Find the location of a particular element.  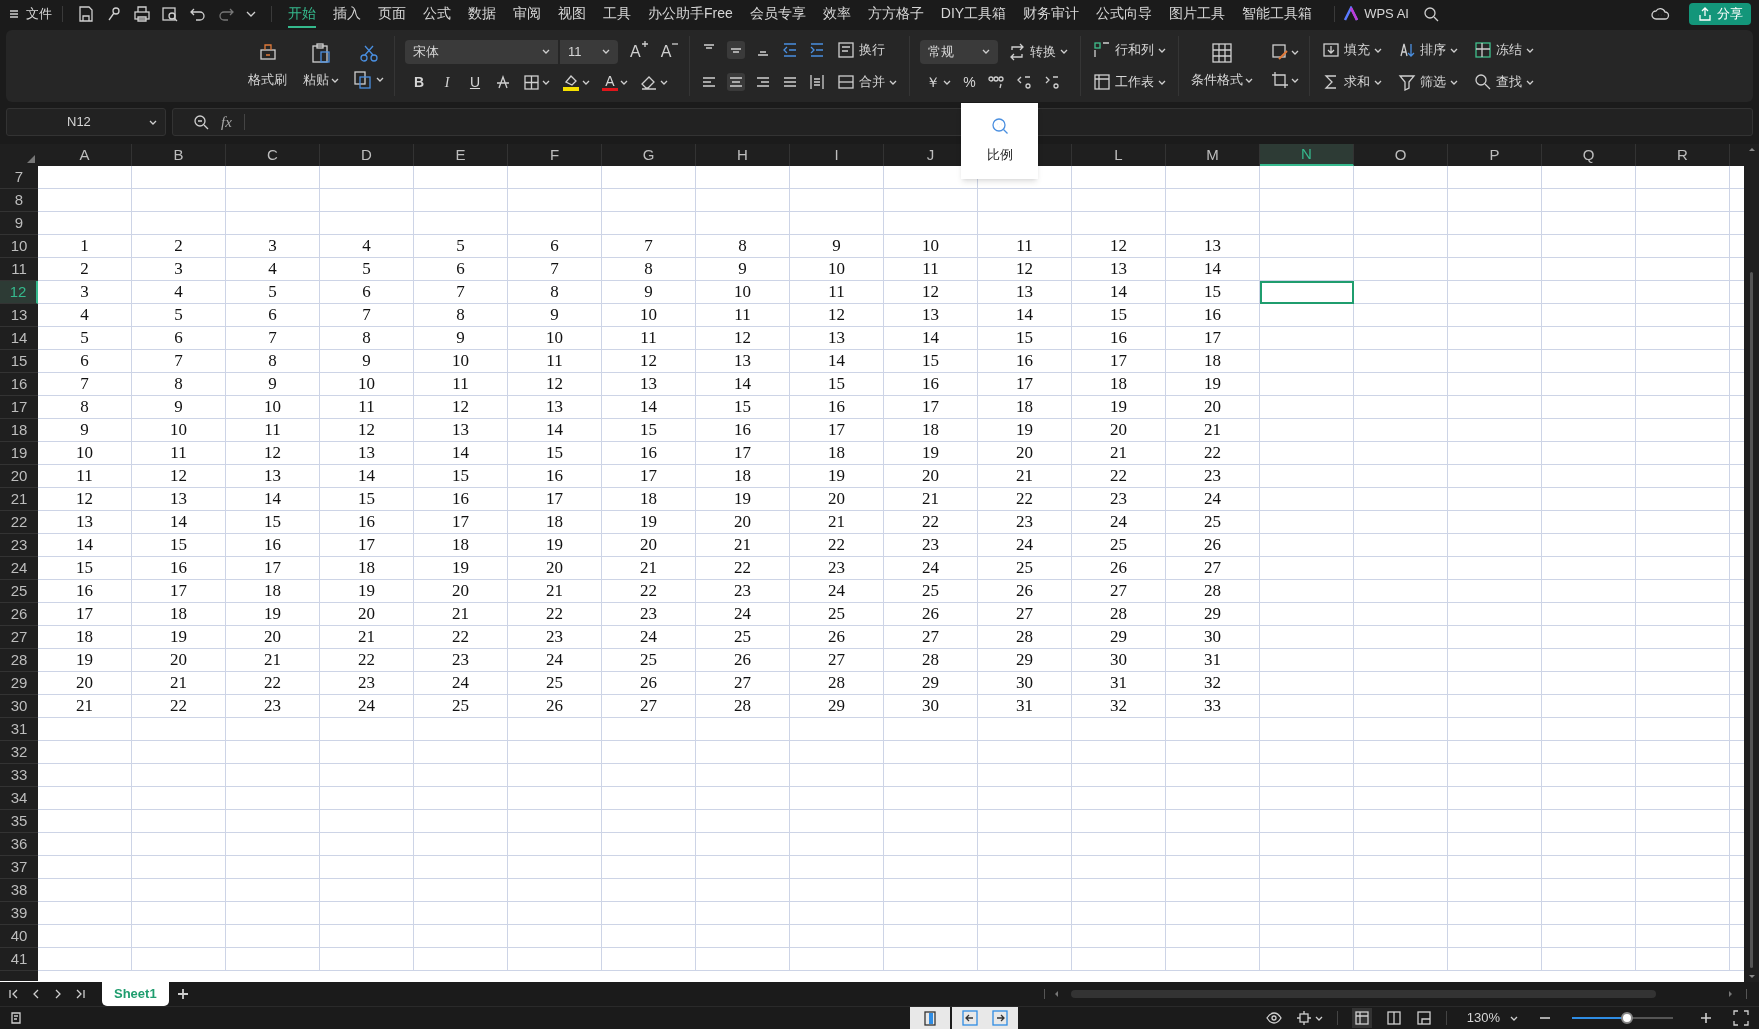

move-icon is located at coordinates (1303, 1018).